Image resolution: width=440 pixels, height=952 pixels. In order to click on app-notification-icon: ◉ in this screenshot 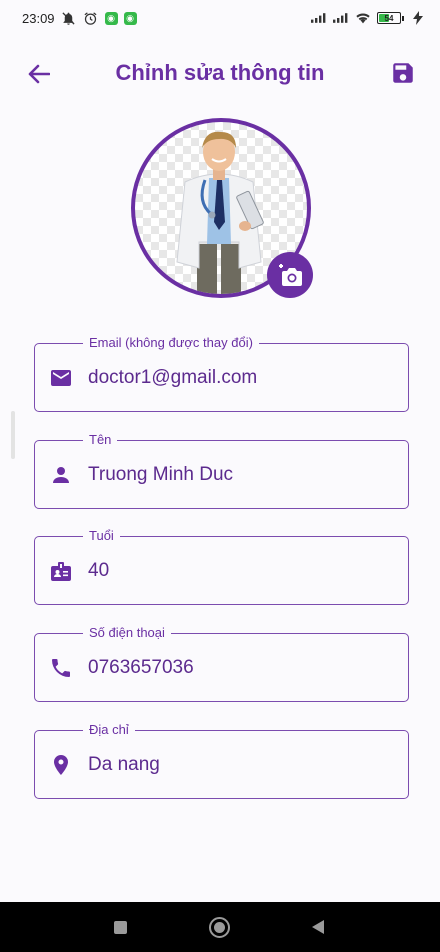, I will do `click(111, 18)`.